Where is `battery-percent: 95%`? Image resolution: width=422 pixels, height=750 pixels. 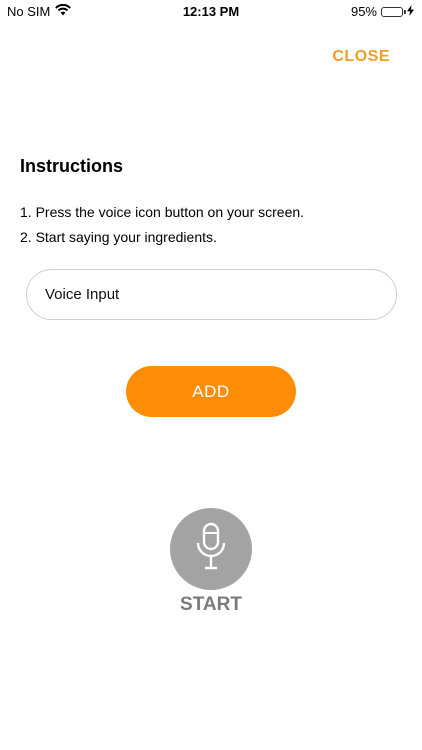
battery-percent: 95% is located at coordinates (363, 11).